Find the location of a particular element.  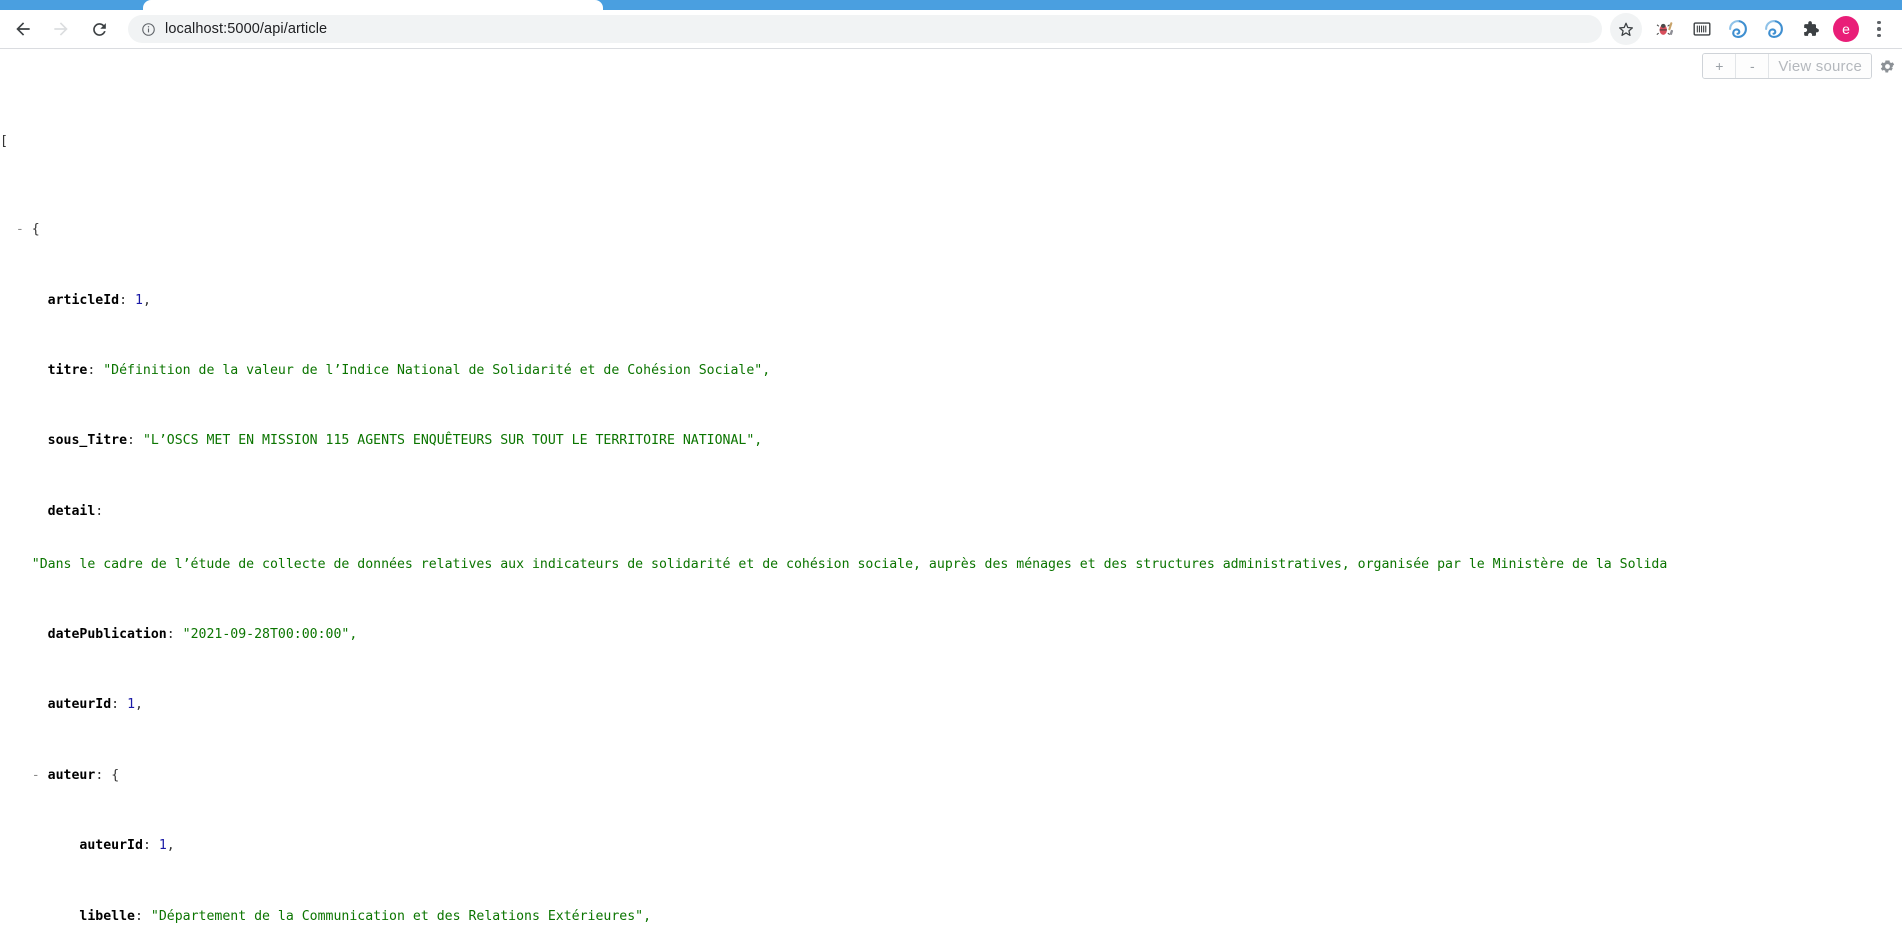

settings-button is located at coordinates (1887, 66).